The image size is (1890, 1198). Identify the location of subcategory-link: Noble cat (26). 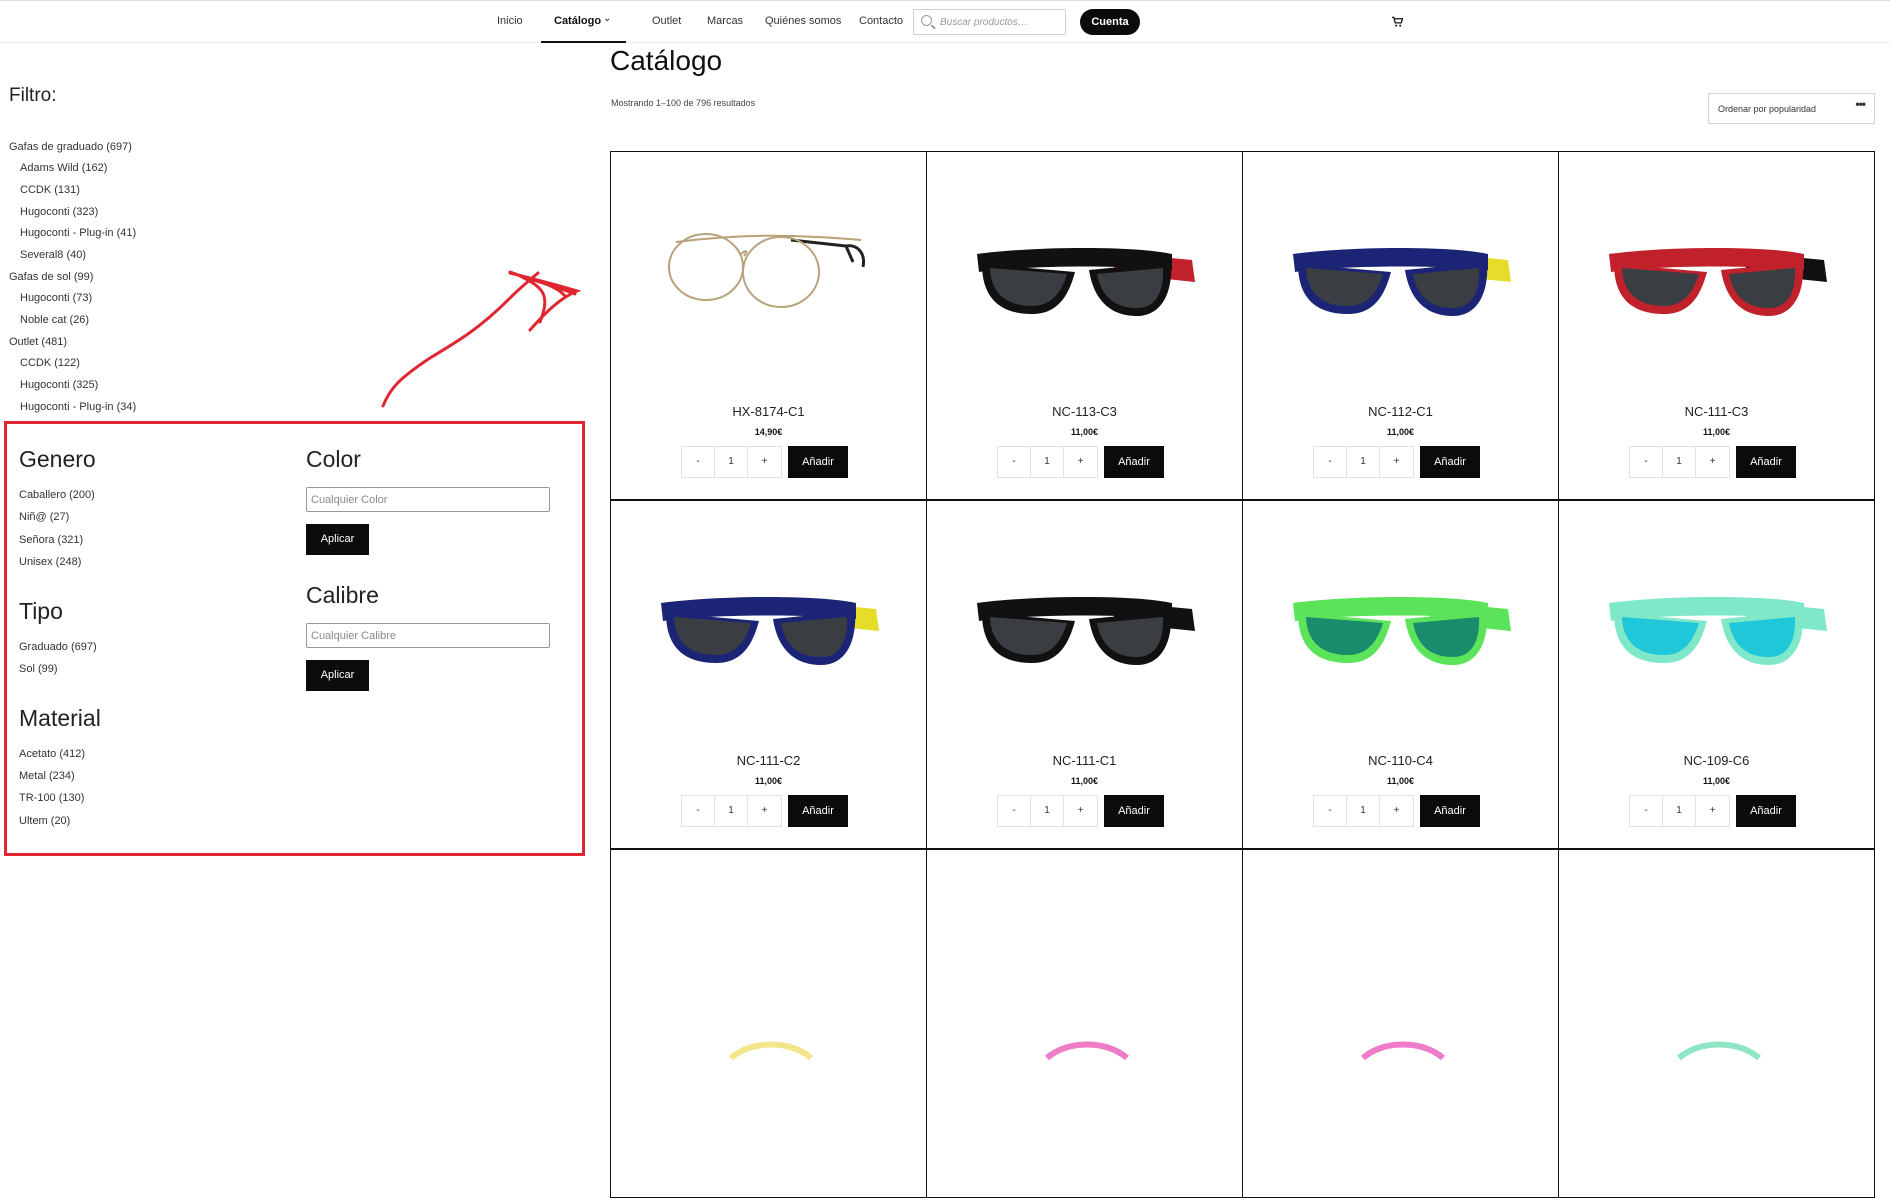
(54, 320).